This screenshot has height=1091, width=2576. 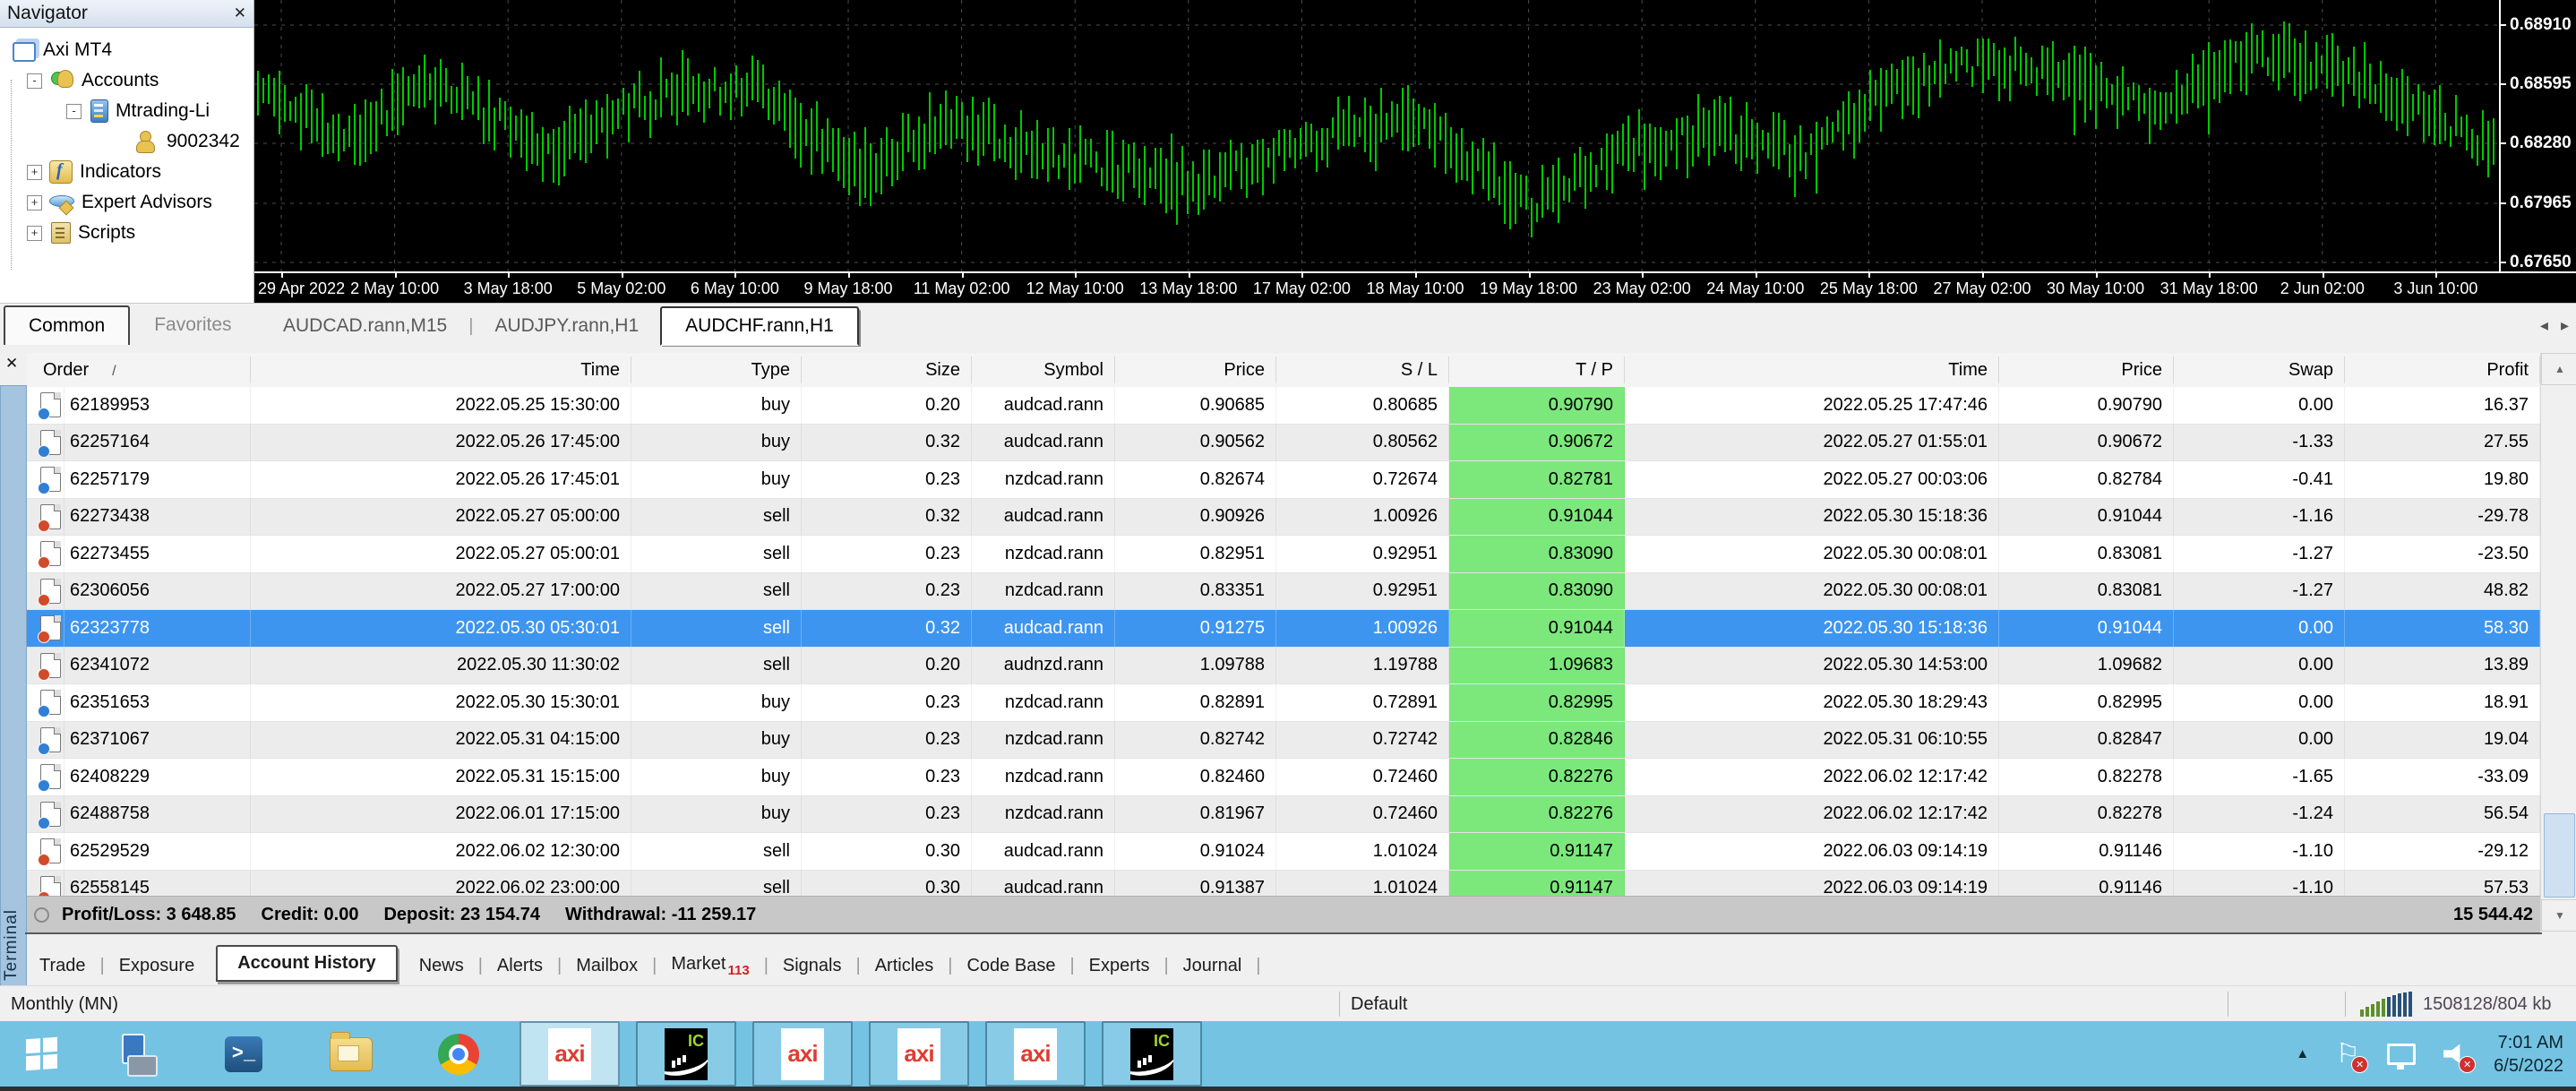 I want to click on tray-expand-icon: ▲, so click(x=2302, y=1053).